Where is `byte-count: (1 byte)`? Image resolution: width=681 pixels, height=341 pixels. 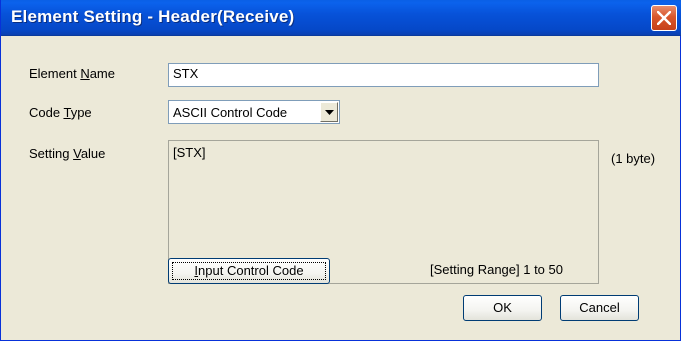 byte-count: (1 byte) is located at coordinates (633, 158).